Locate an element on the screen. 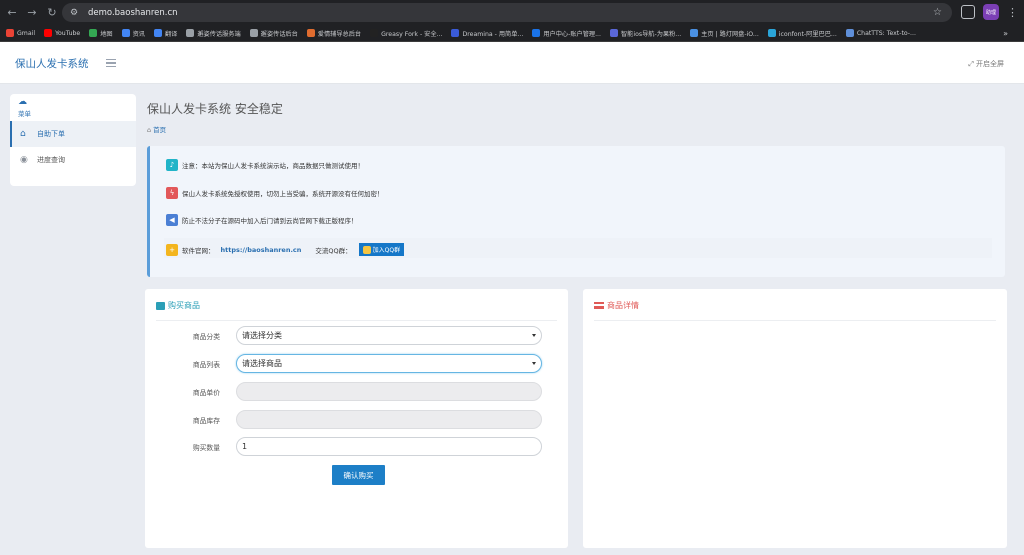  bookmark-label: 邂姿传话后台 is located at coordinates (279, 34).